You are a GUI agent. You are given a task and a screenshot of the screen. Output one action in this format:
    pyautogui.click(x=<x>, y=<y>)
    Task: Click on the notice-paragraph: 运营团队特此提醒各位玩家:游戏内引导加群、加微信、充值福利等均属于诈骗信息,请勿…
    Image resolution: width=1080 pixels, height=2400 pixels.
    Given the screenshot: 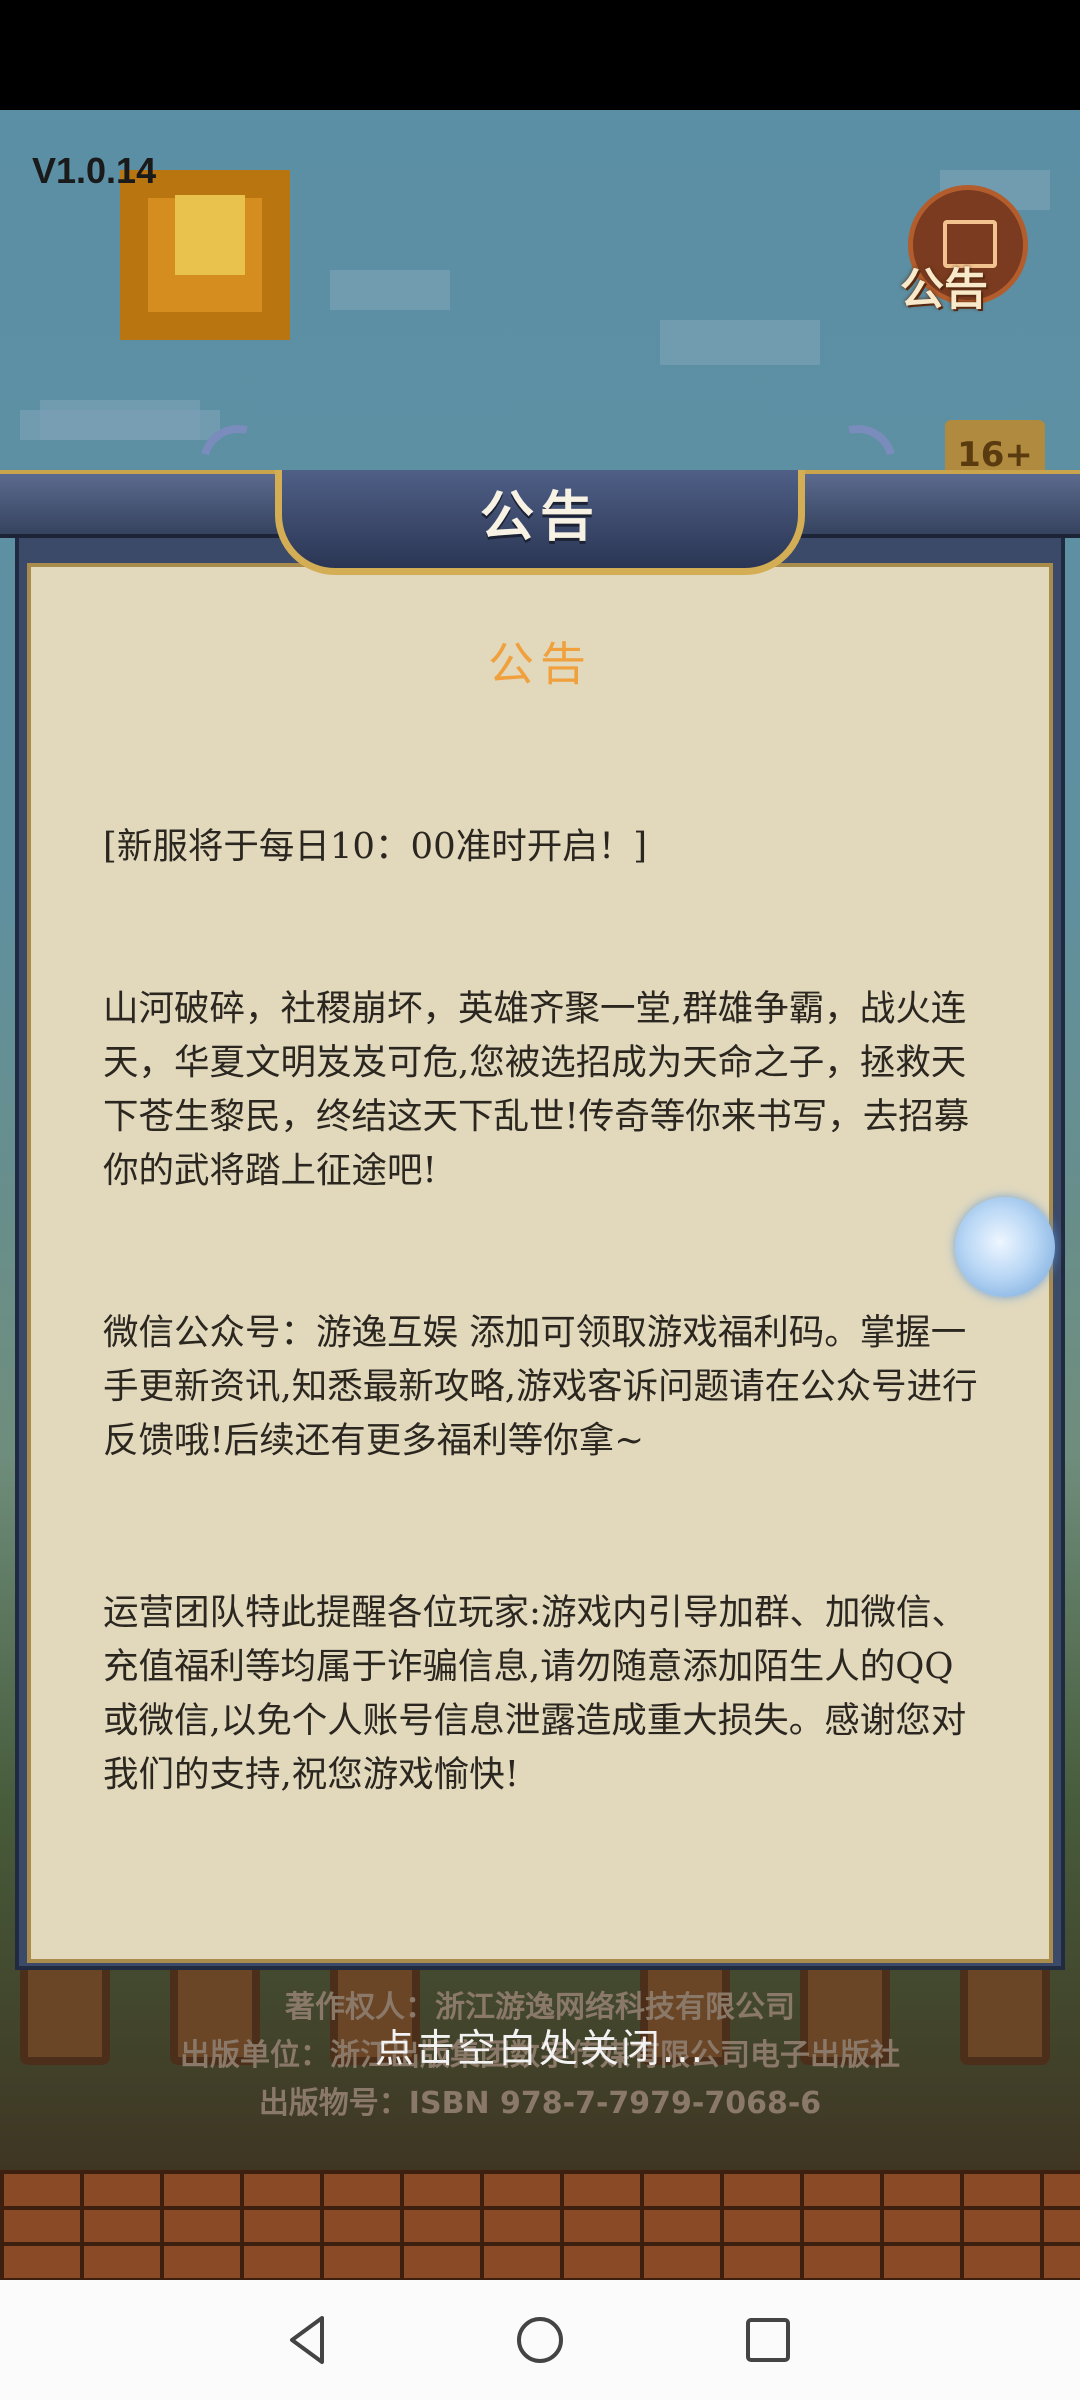 What is the action you would take?
    pyautogui.click(x=535, y=1693)
    